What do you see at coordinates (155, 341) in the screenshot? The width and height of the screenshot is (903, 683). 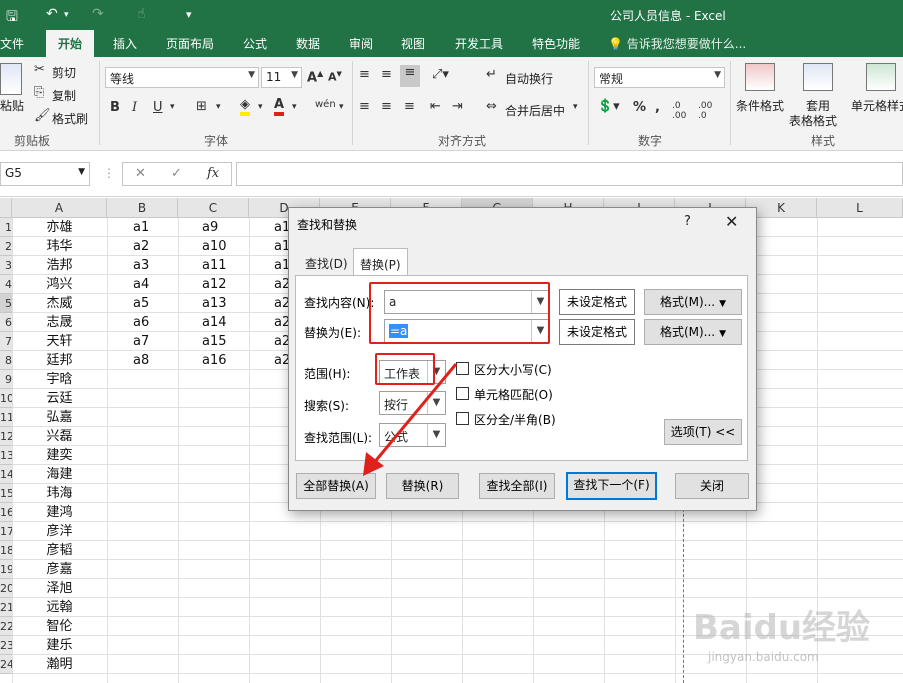 I see `cell-col_b: a7` at bounding box center [155, 341].